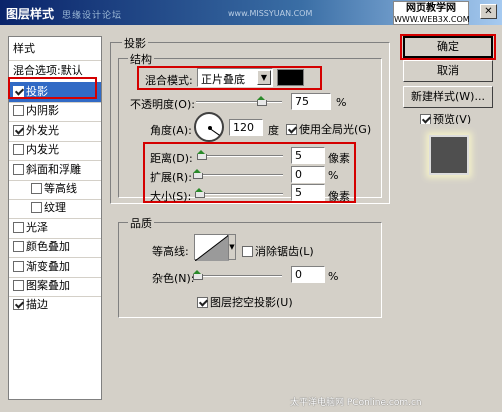 The image size is (502, 412). I want to click on style-item-label: 颜色叠加, so click(48, 247).